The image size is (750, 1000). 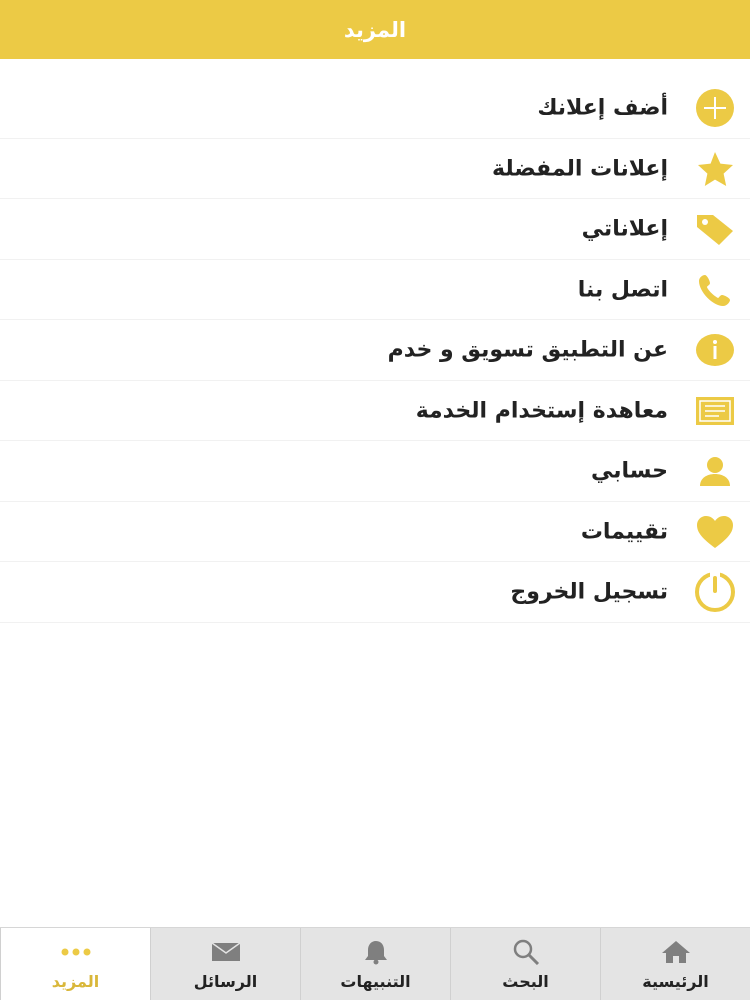 What do you see at coordinates (589, 592) in the screenshot?
I see `menu-item-label: تسجيل الخروج` at bounding box center [589, 592].